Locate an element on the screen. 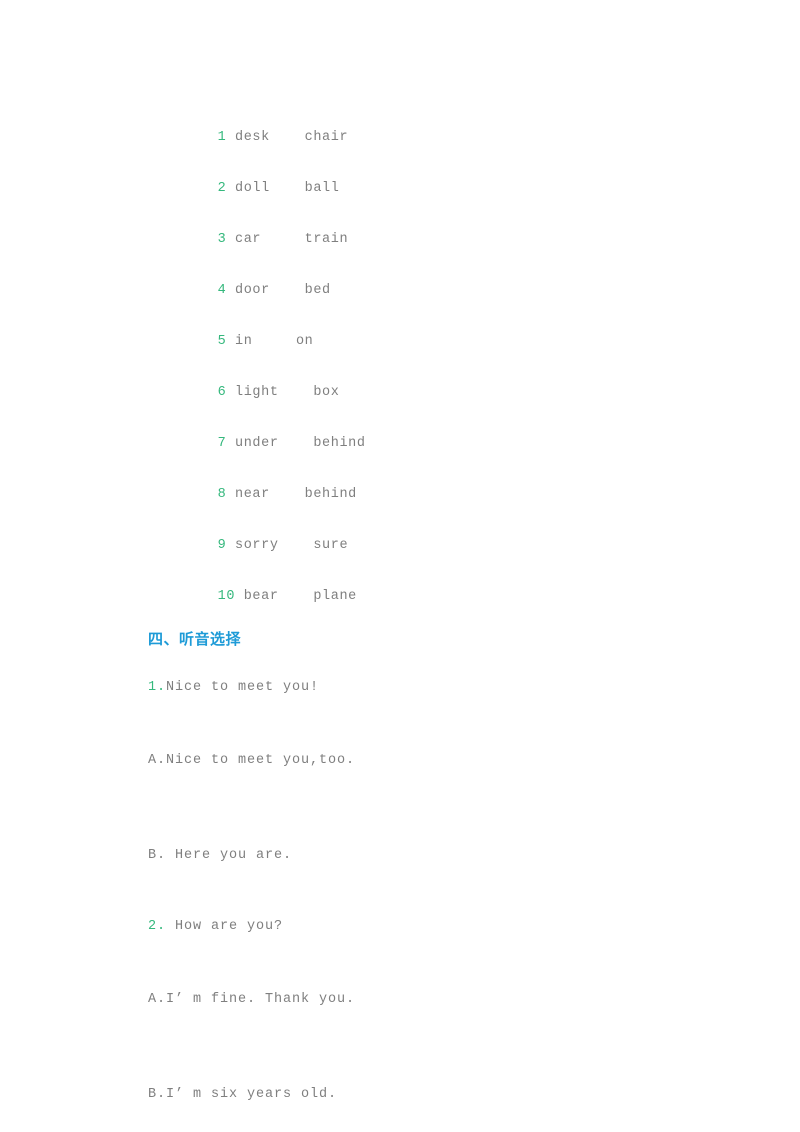 This screenshot has width=800, height=1132. word-pair-first-word: bear is located at coordinates (261, 596).